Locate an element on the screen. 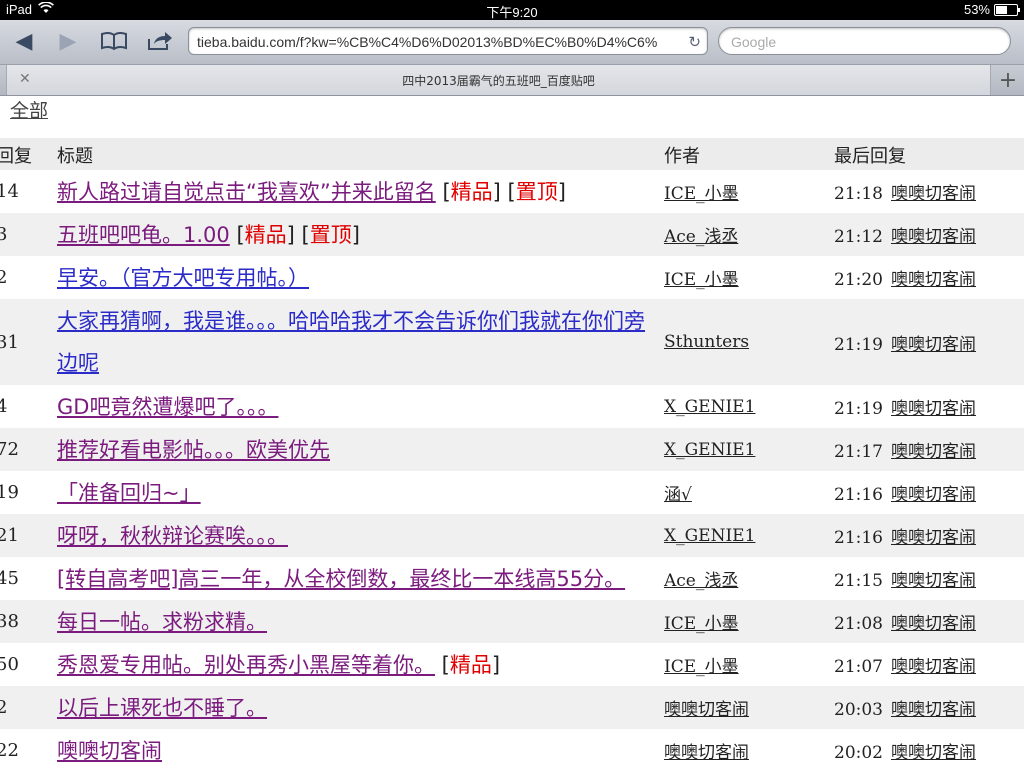 This screenshot has width=1024, height=768. table-row: 19 「准备回归~」 涵√ 21:16 噢噢切客闹 is located at coordinates (512, 492).